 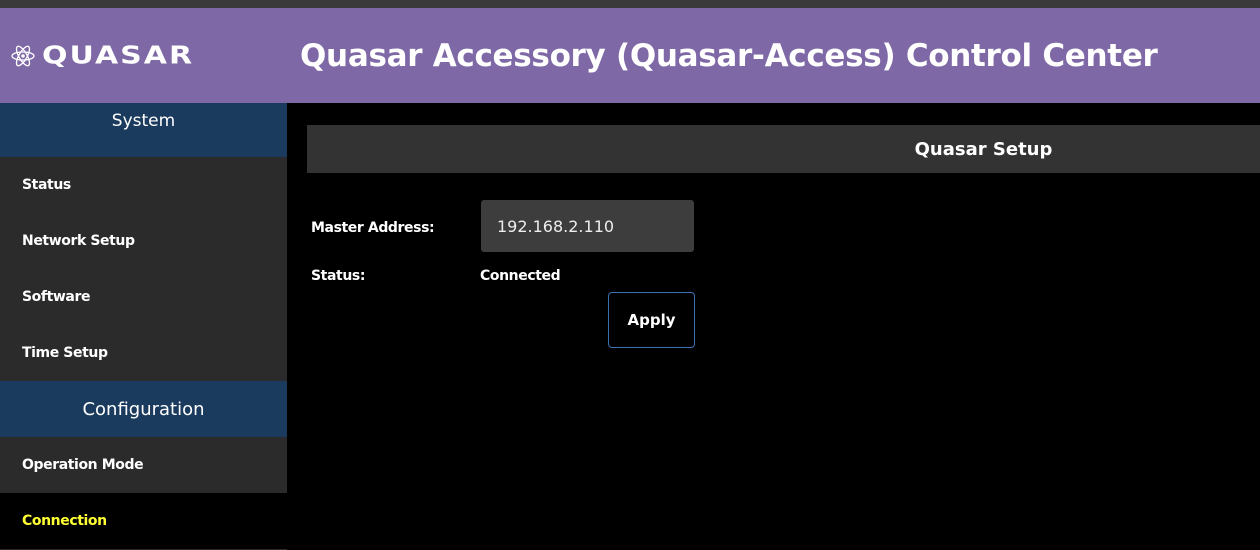 I want to click on logo-text: QUASAR, so click(x=118, y=55).